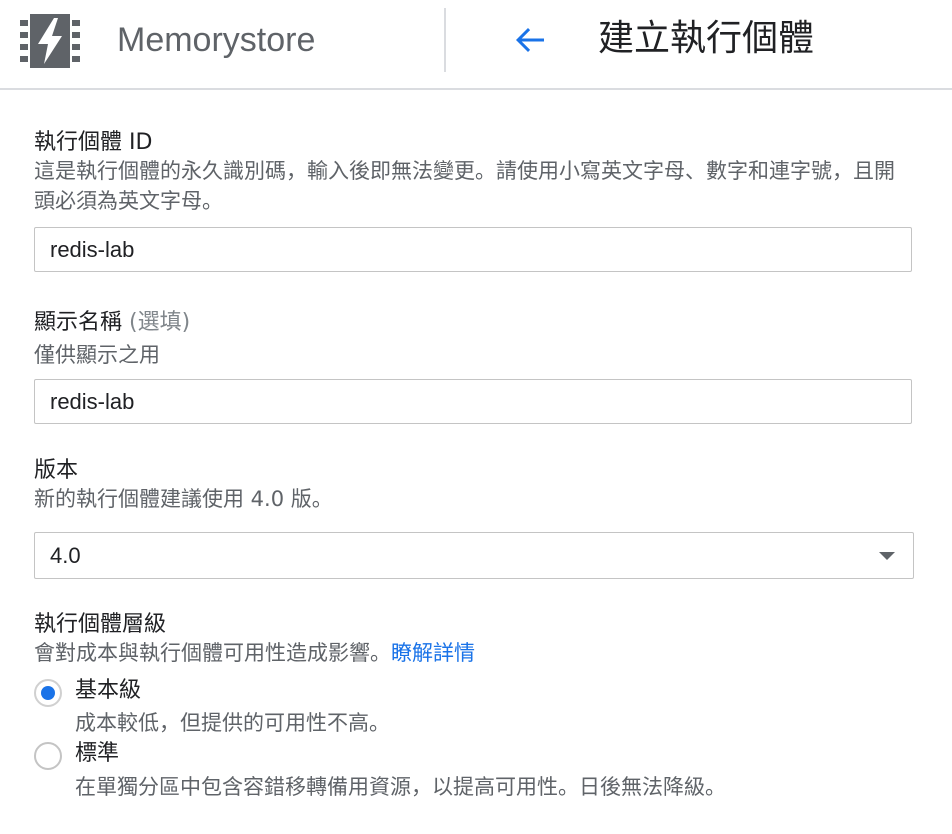 This screenshot has width=952, height=834. I want to click on tier-basic-label: 基本級, so click(108, 691).